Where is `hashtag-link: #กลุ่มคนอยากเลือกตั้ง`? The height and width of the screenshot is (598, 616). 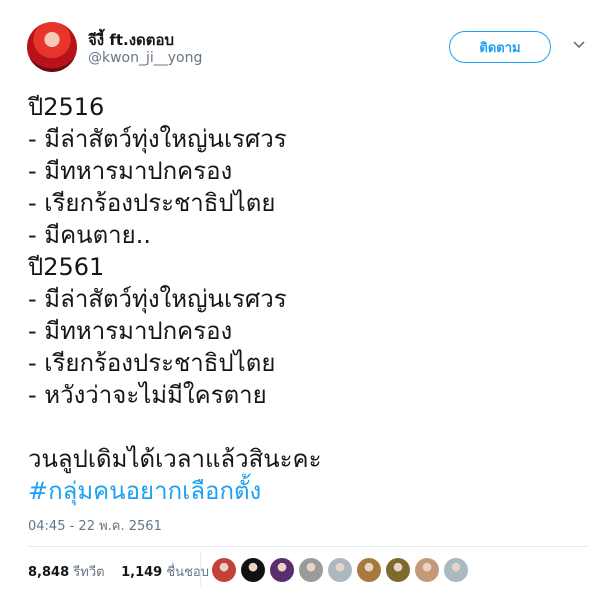
hashtag-link: #กลุ่มคนอยากเลือกตั้ง is located at coordinates (313, 491).